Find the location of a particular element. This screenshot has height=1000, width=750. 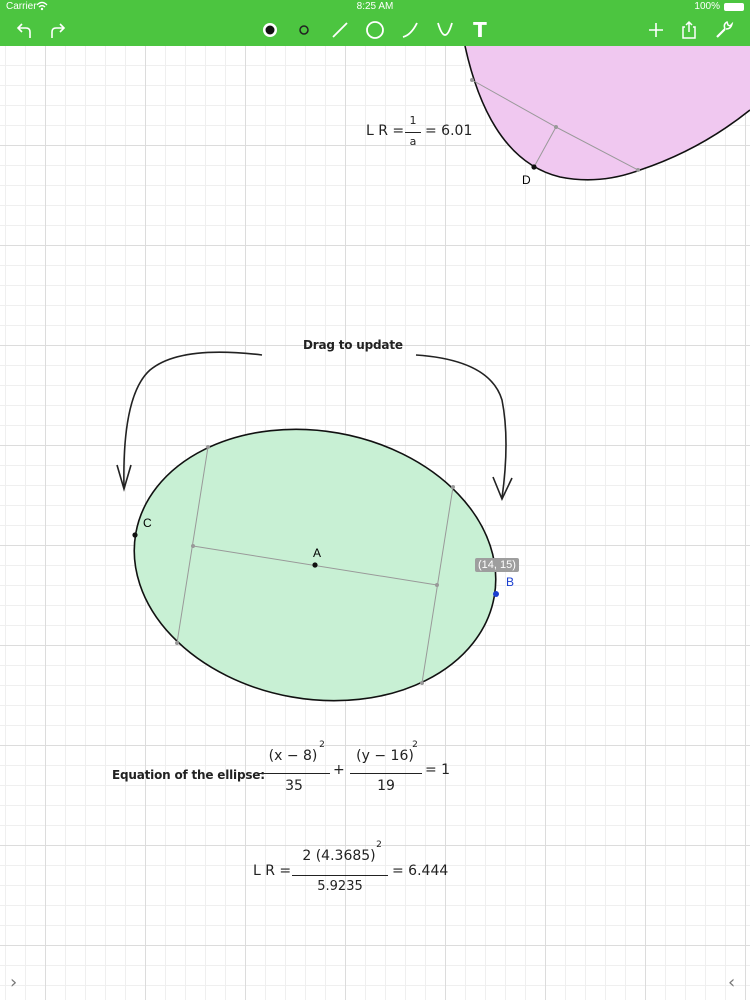

equation-fraction-bar-x is located at coordinates (294, 773).